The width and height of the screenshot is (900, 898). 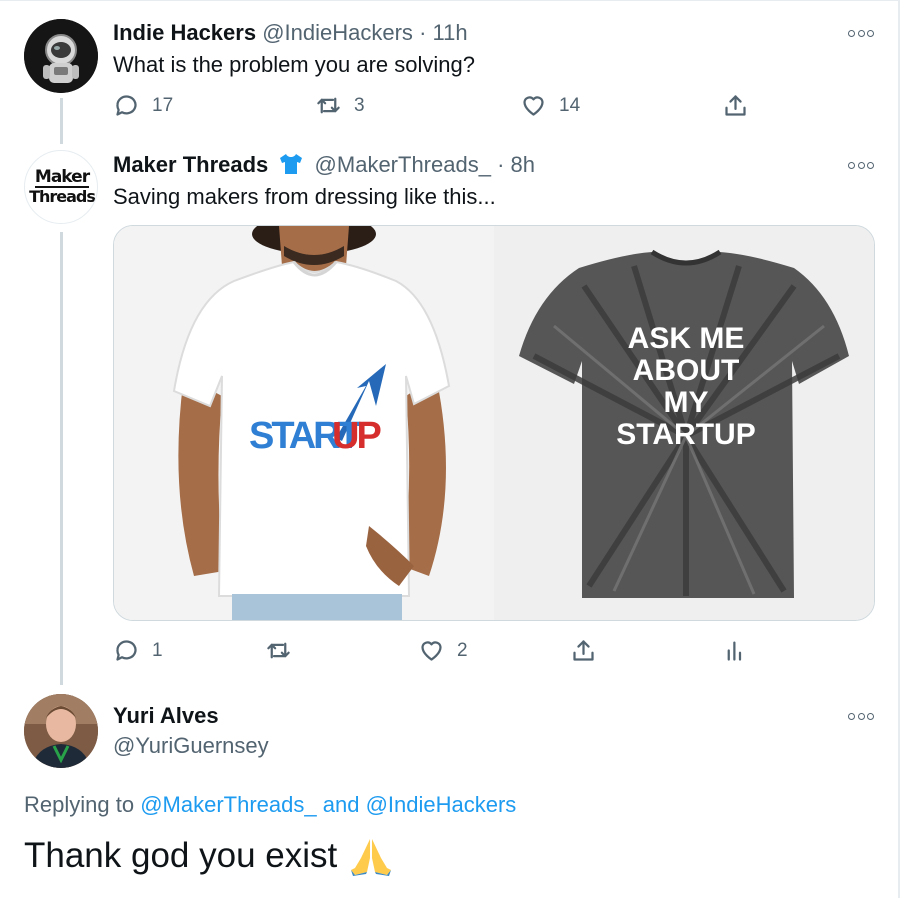 What do you see at coordinates (143, 105) in the screenshot?
I see `tweet1-reply-button: 17` at bounding box center [143, 105].